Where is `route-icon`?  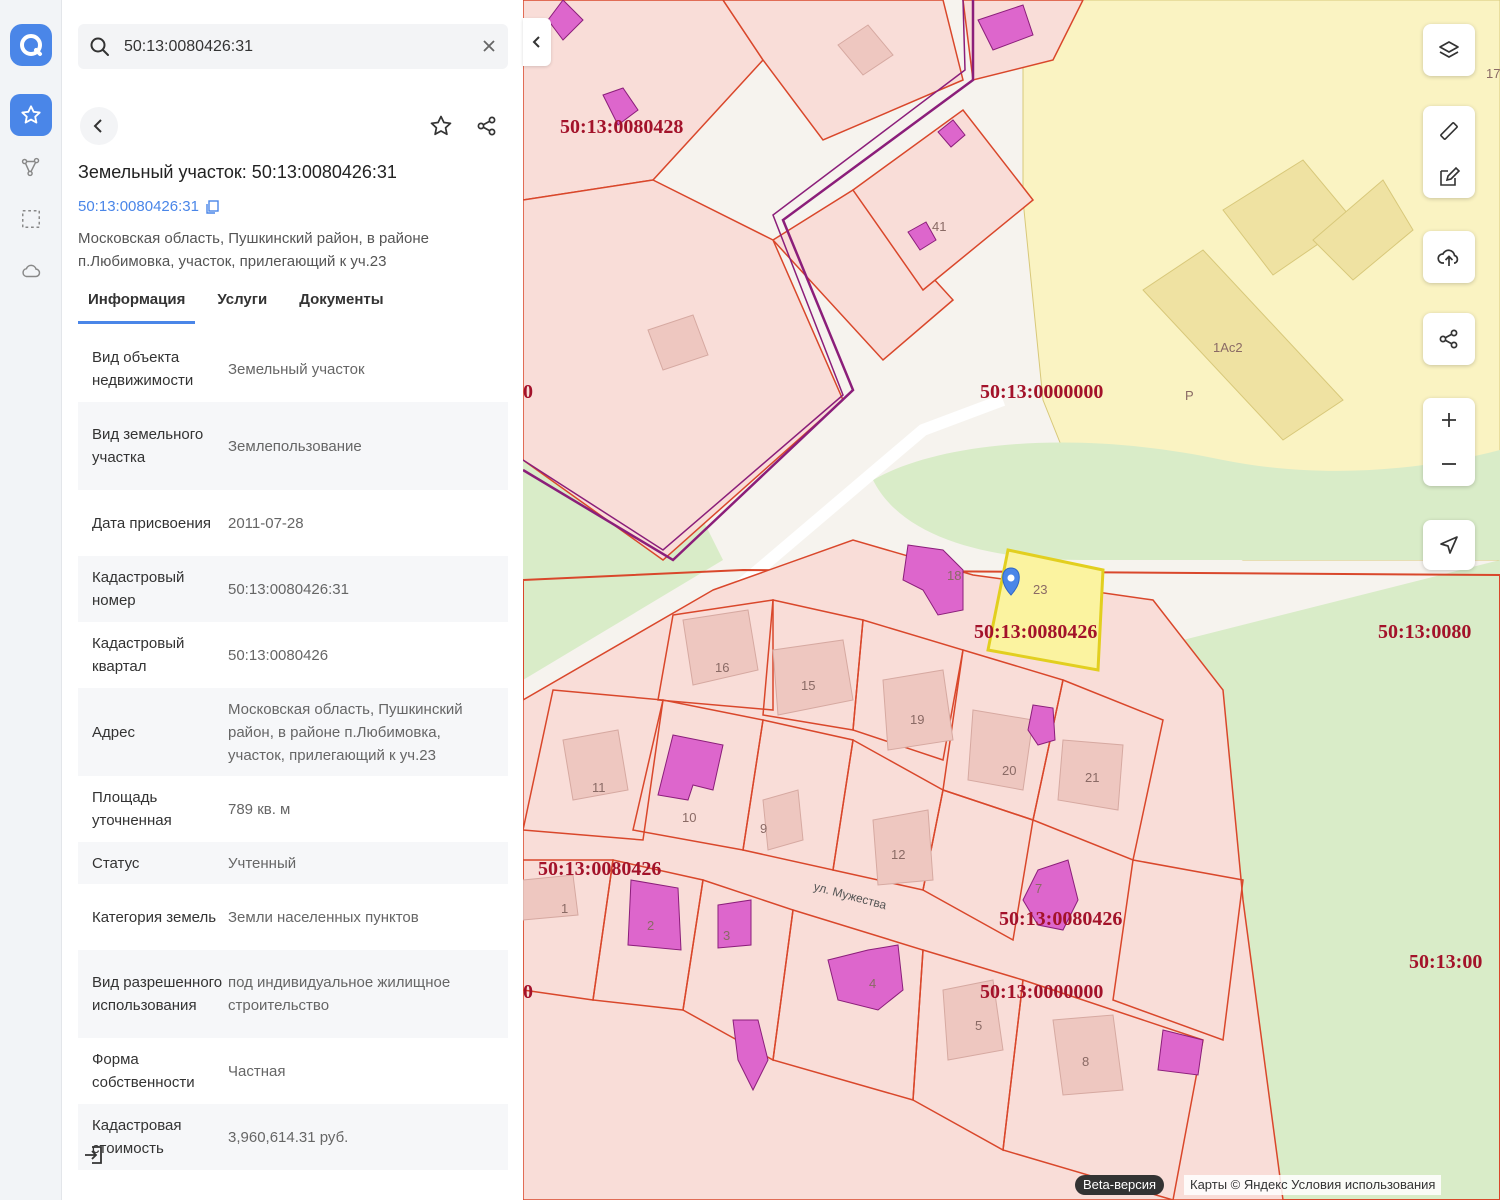 route-icon is located at coordinates (30, 167).